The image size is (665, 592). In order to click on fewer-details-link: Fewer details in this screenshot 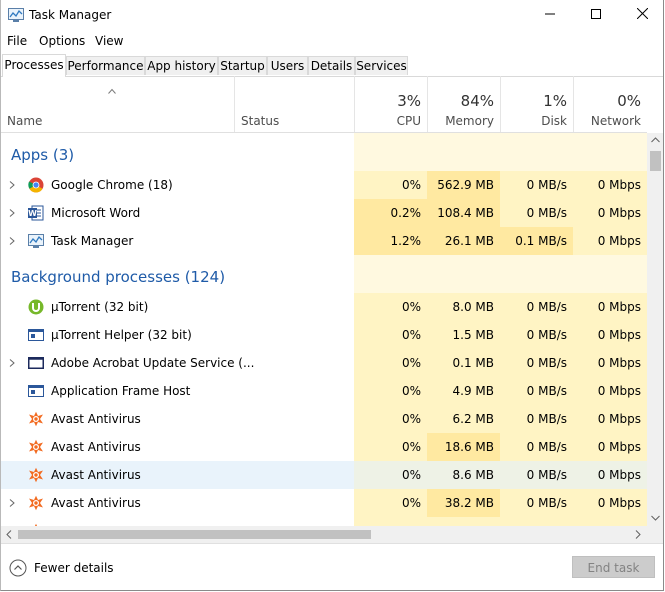, I will do `click(74, 568)`.